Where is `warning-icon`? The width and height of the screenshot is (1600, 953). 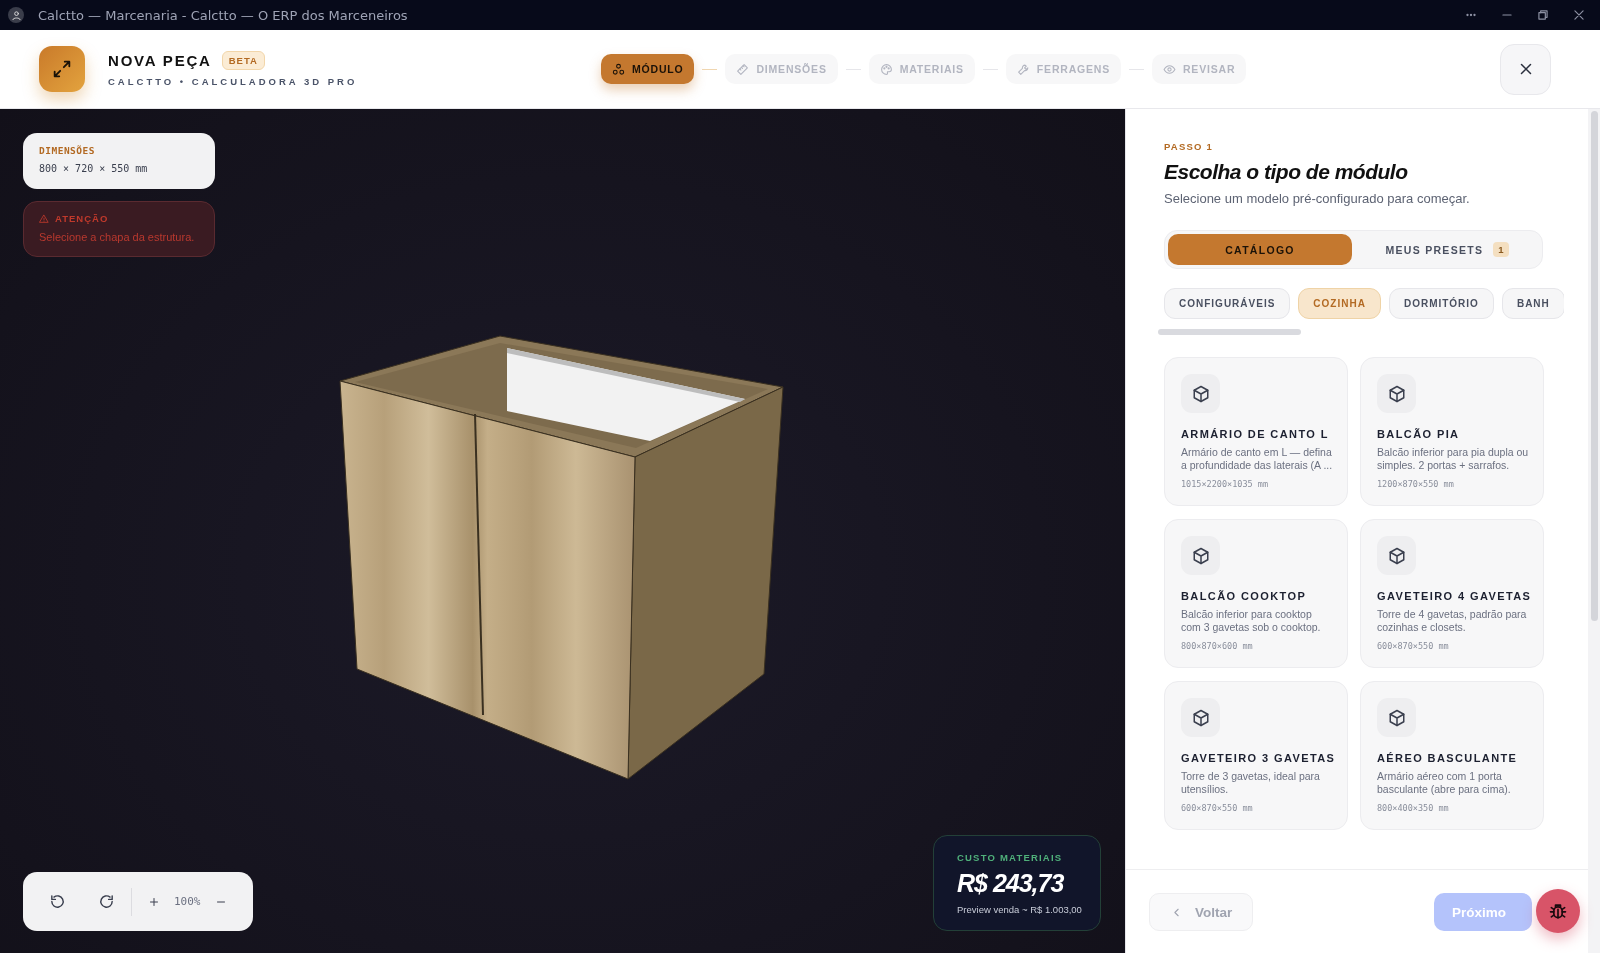 warning-icon is located at coordinates (44, 218).